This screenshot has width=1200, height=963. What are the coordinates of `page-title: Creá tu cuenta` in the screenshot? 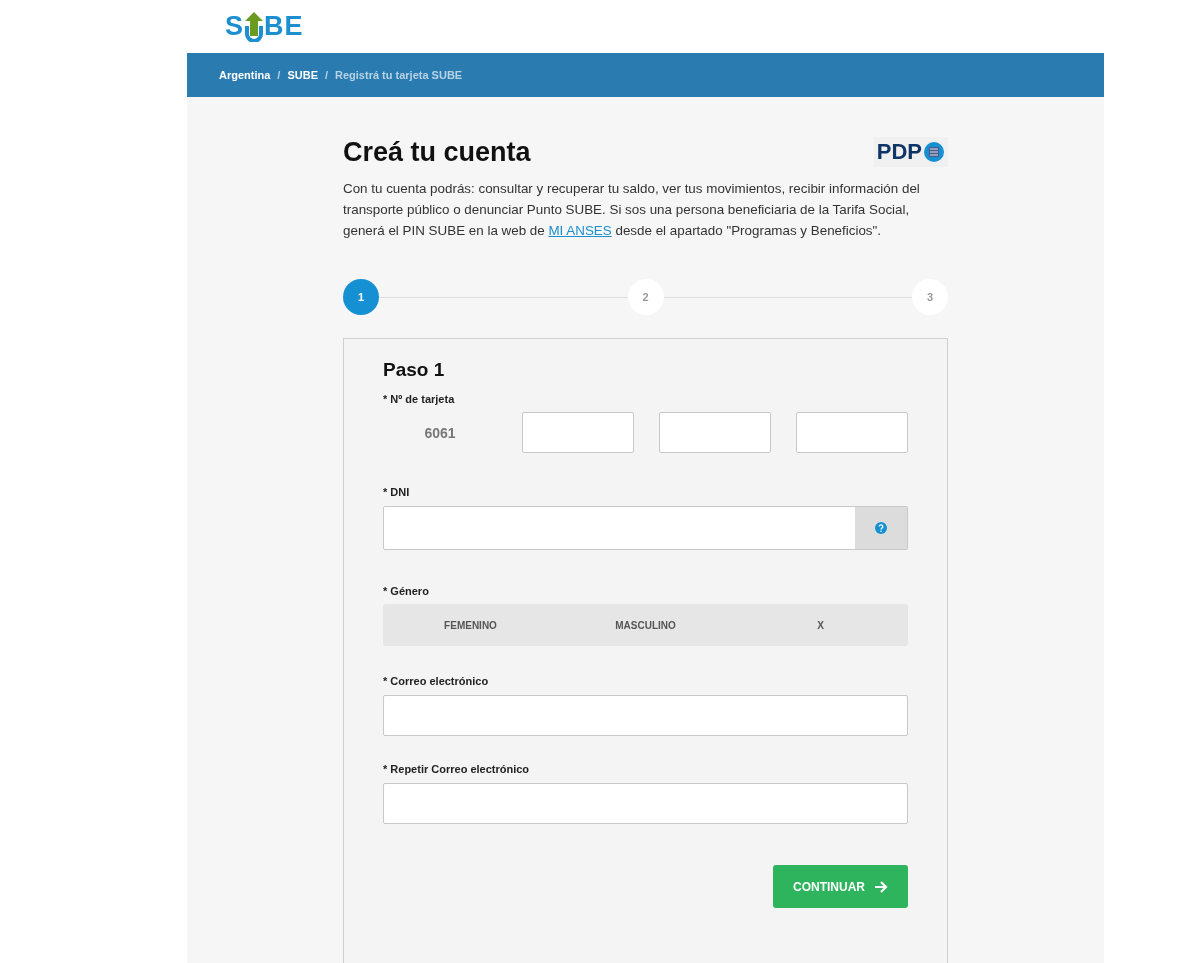 It's located at (437, 152).